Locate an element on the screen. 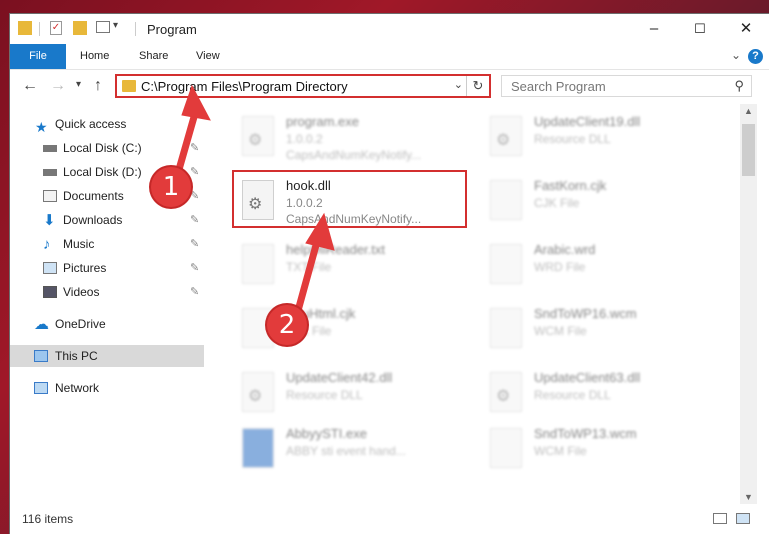 The width and height of the screenshot is (769, 534). tab-file: File is located at coordinates (38, 56).